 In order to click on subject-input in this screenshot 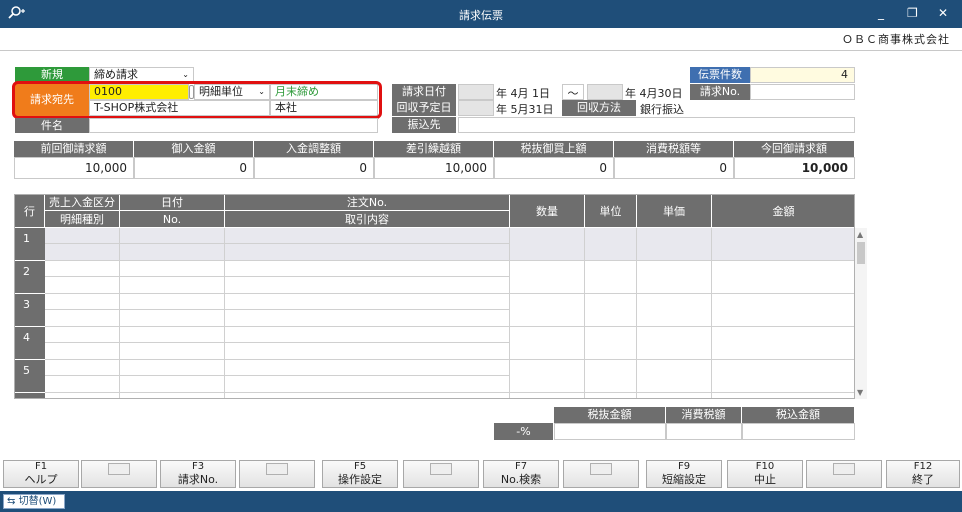, I will do `click(233, 125)`.